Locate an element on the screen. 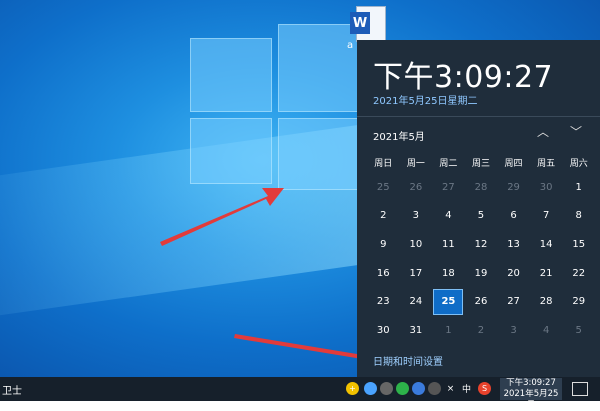 Image resolution: width=600 pixels, height=411 pixels. calendar-day-number: 22 is located at coordinates (579, 273).